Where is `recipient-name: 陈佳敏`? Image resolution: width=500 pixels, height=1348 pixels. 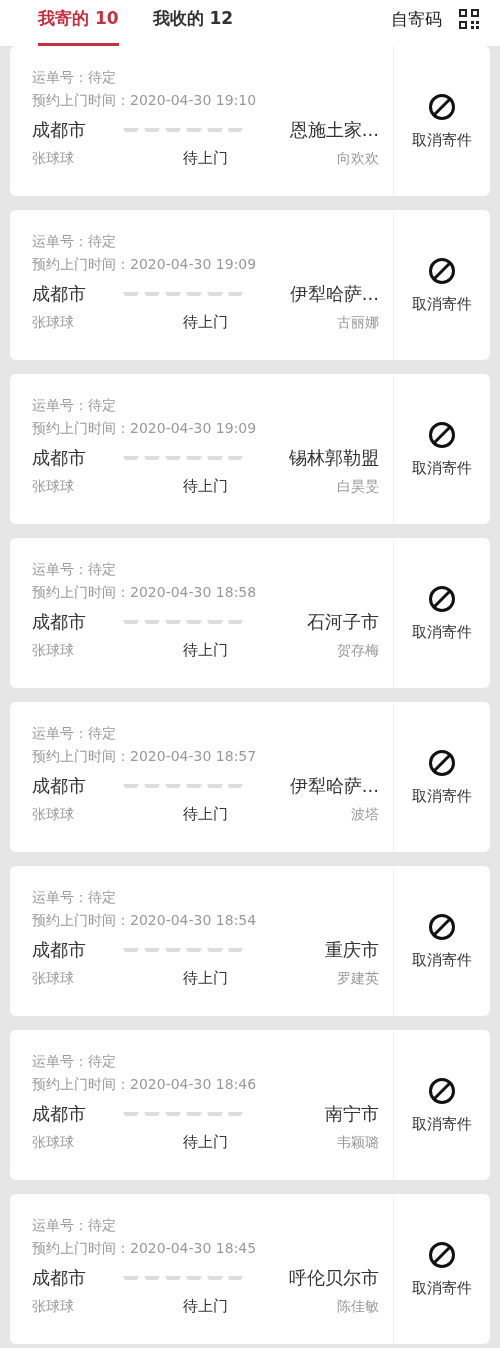 recipient-name: 陈佳敏 is located at coordinates (357, 1306).